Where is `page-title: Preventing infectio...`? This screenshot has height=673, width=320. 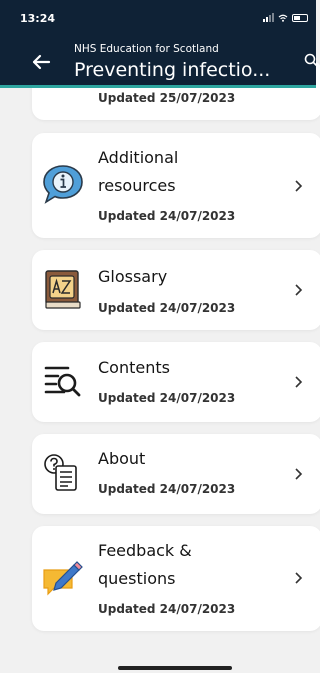 page-title: Preventing infectio... is located at coordinates (172, 70).